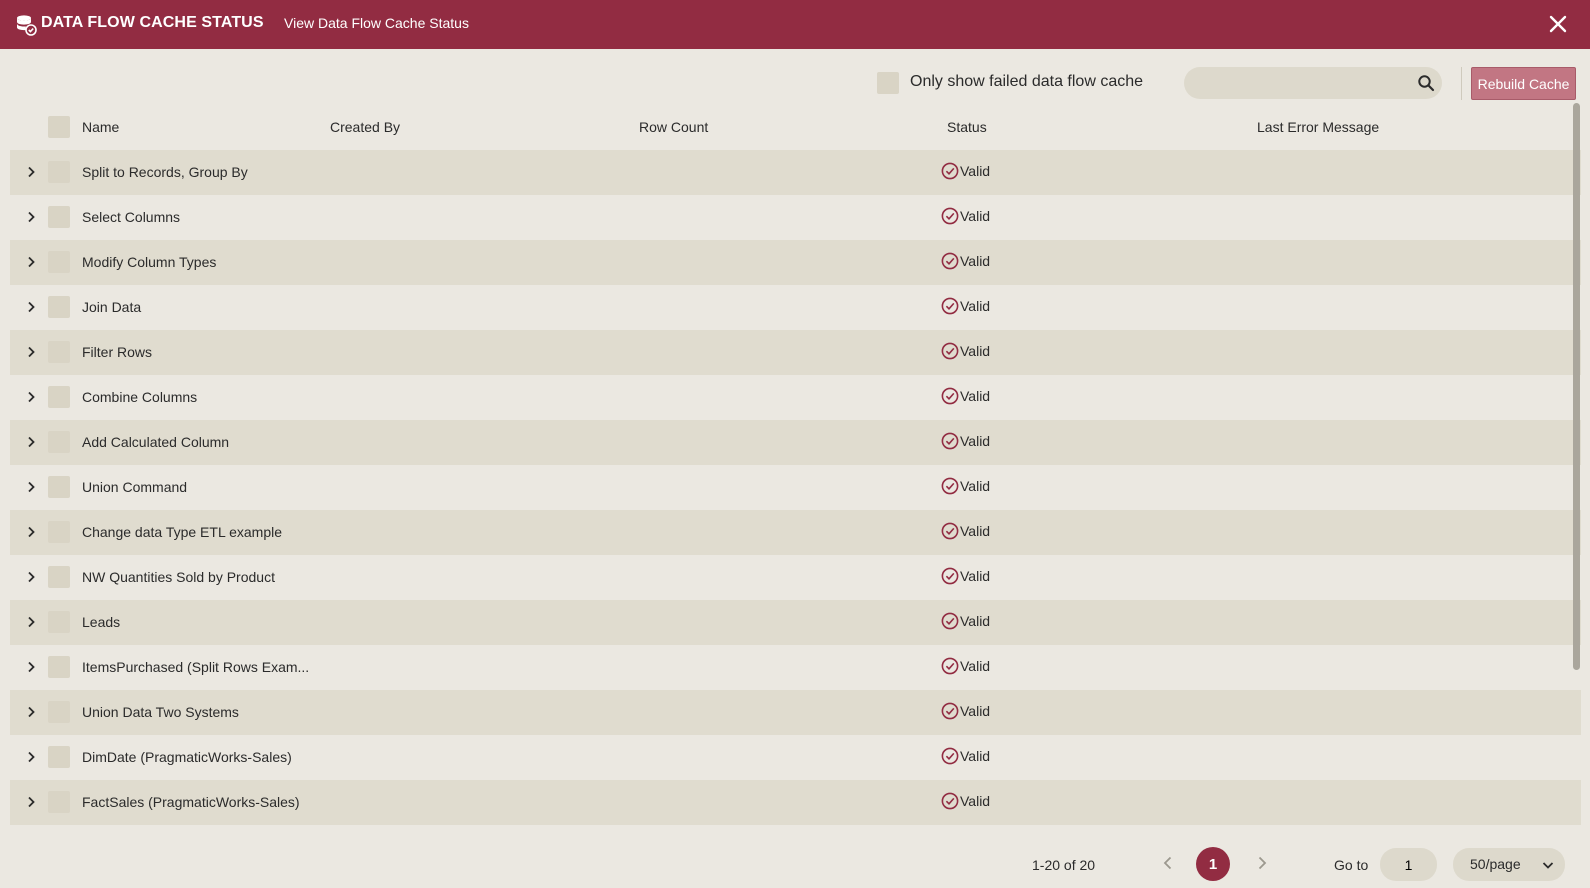 This screenshot has width=1590, height=888. What do you see at coordinates (178, 577) in the screenshot?
I see `row-name: NW Quantities Sold by Product` at bounding box center [178, 577].